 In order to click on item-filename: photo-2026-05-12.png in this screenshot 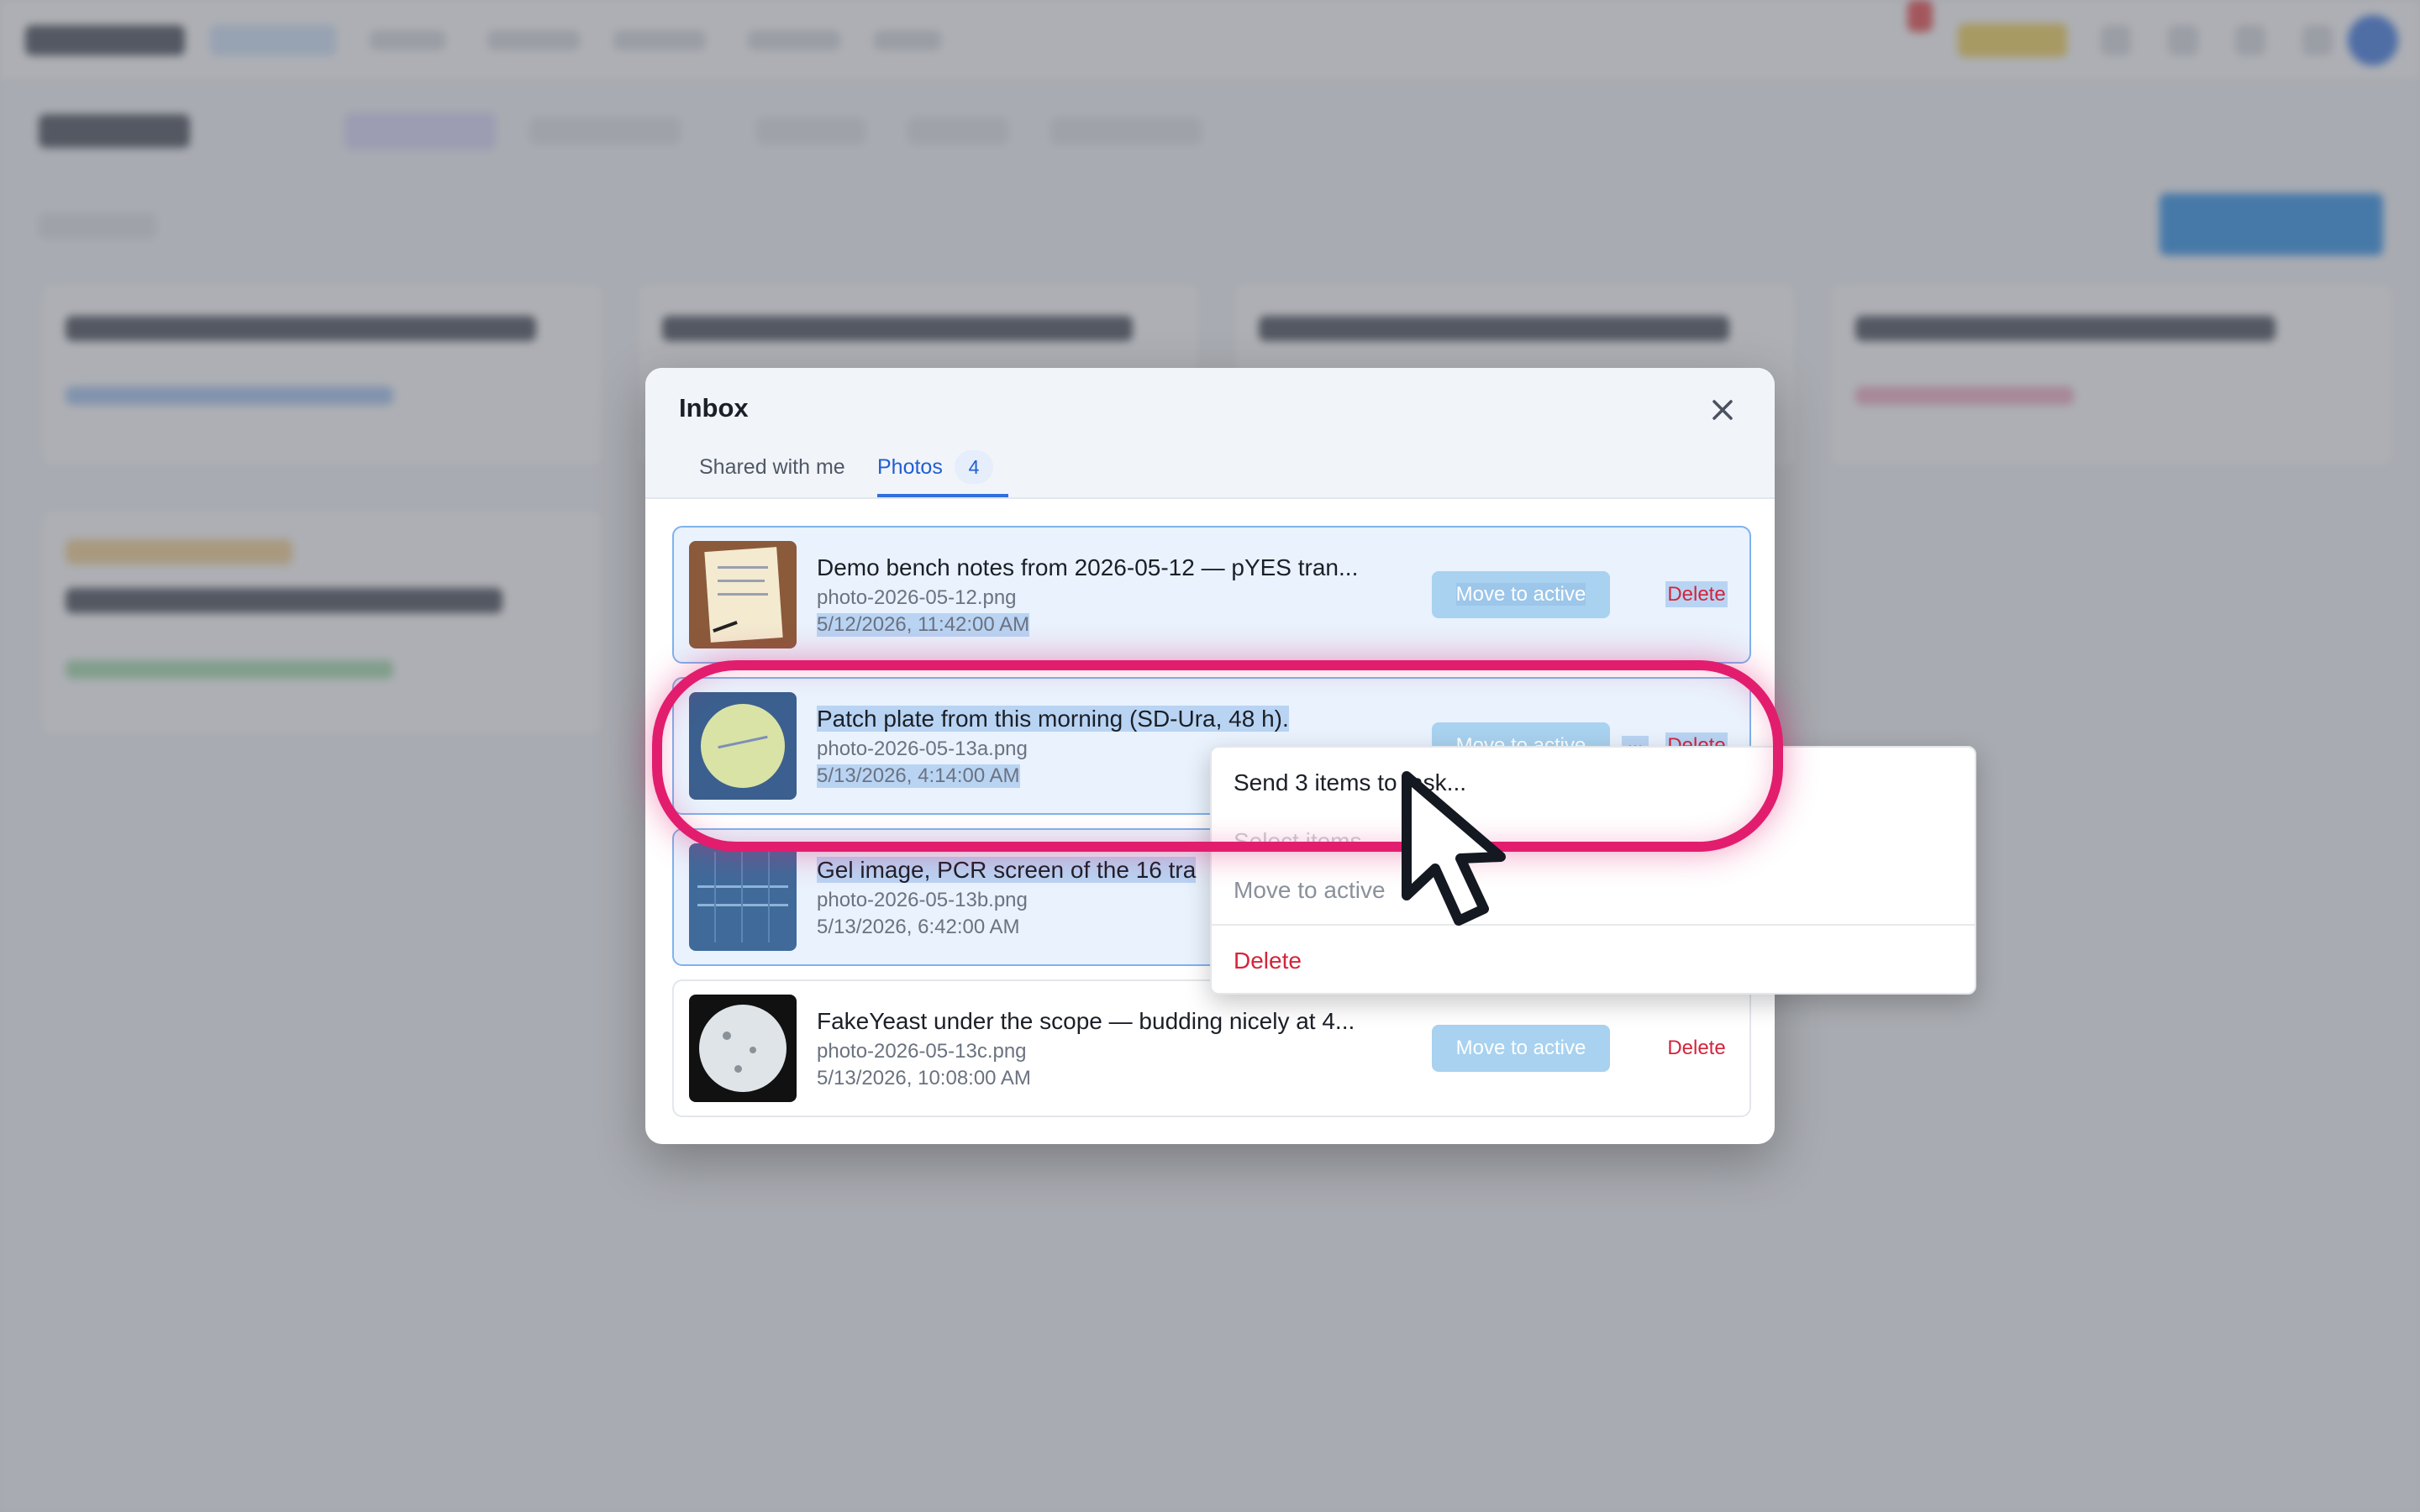, I will do `click(917, 597)`.